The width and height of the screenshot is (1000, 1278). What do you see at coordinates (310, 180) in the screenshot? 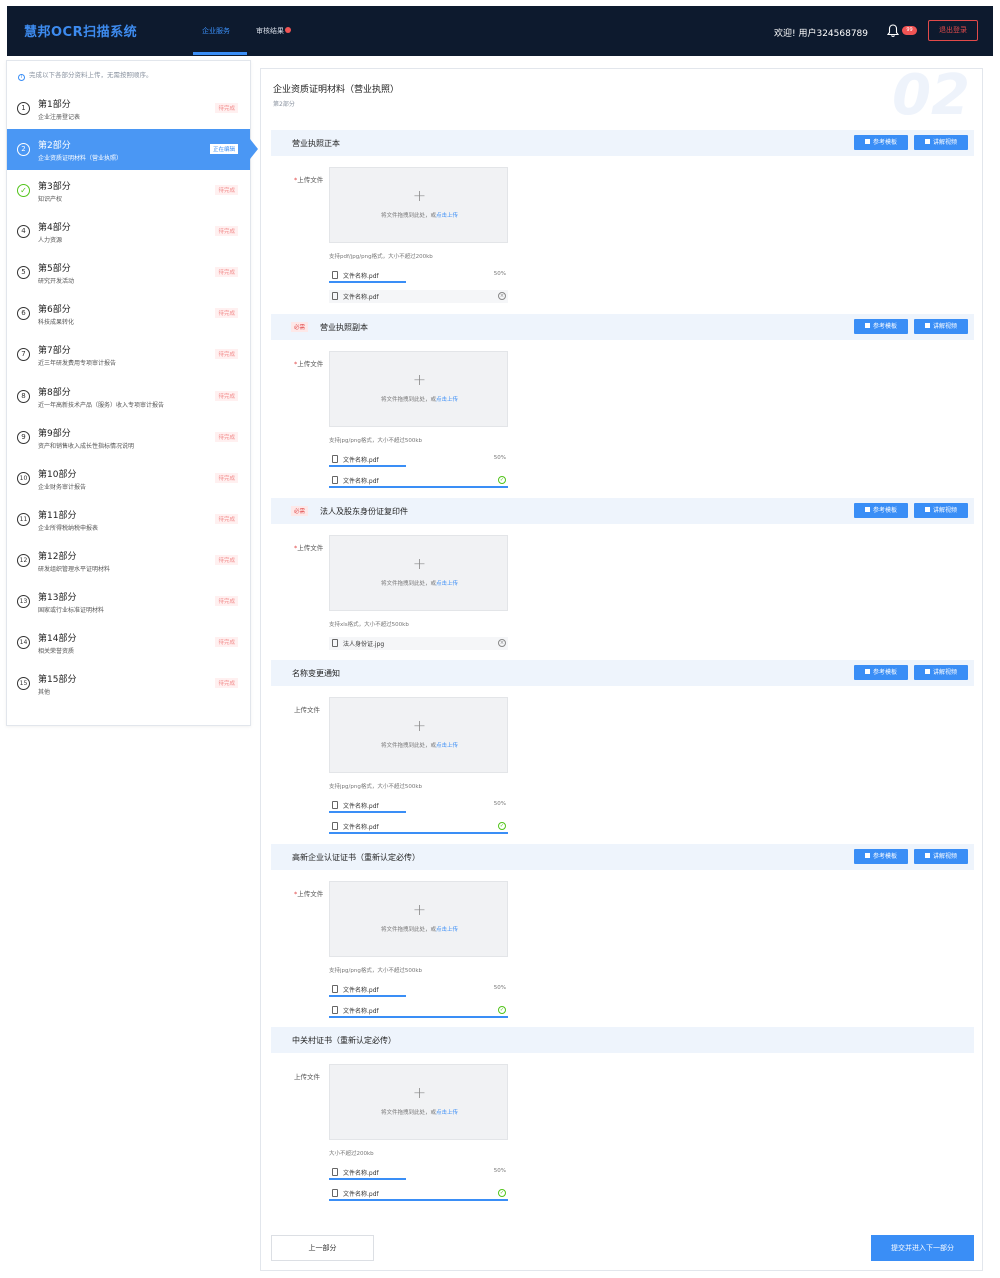
I see `upload-label-text: 上传文件` at bounding box center [310, 180].